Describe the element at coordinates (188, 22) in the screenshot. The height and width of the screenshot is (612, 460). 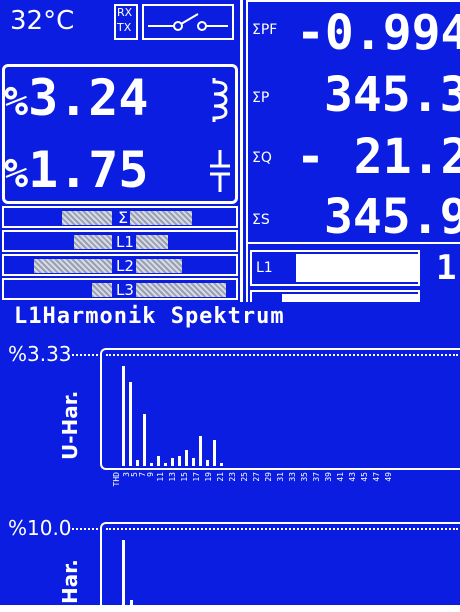
I see `relay-switch-icon` at that location.